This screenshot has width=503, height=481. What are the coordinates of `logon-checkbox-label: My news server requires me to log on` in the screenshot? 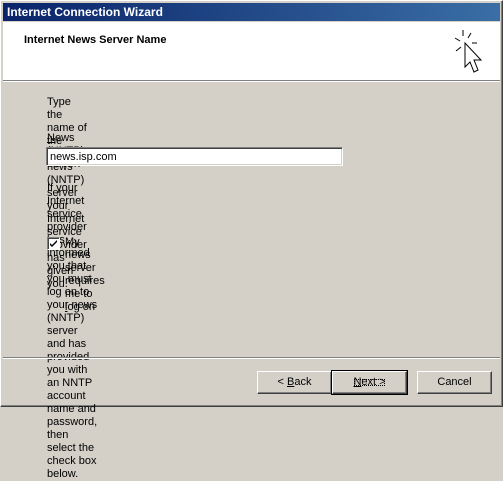 It's located at (85, 275).